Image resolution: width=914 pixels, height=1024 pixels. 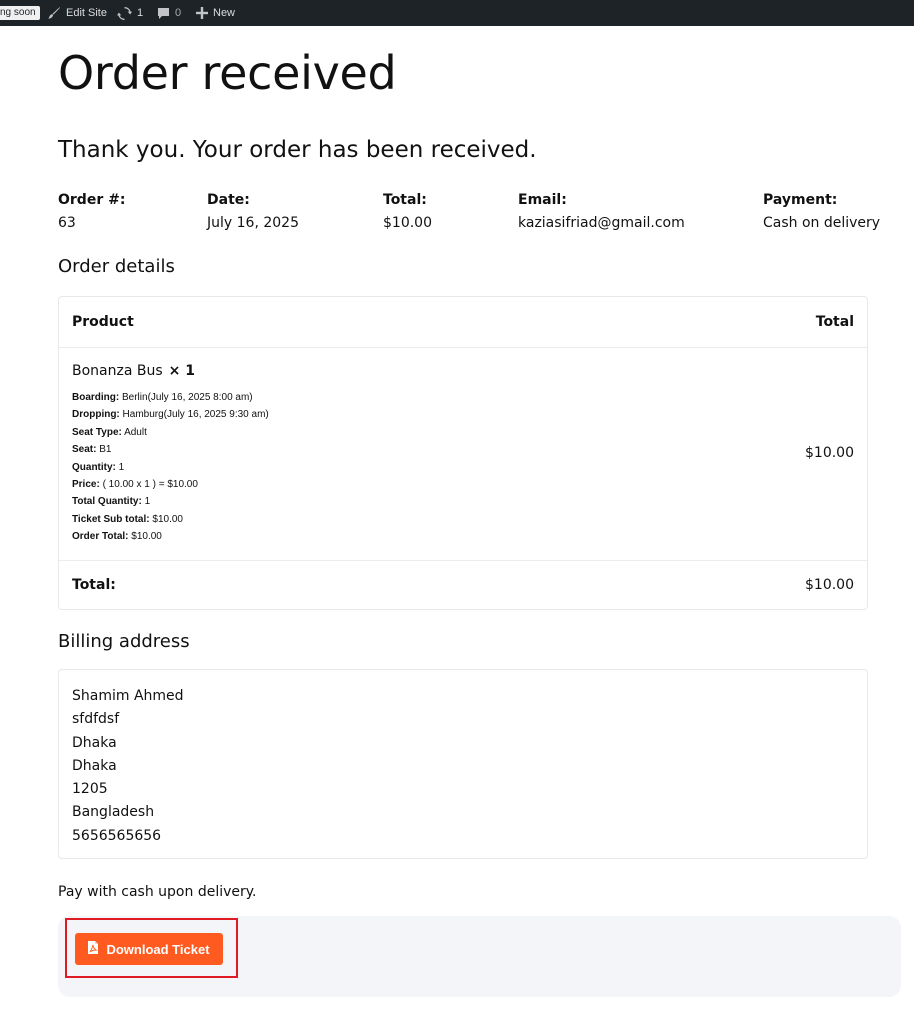 What do you see at coordinates (96, 719) in the screenshot?
I see `billing-address-line: sfdfdsf` at bounding box center [96, 719].